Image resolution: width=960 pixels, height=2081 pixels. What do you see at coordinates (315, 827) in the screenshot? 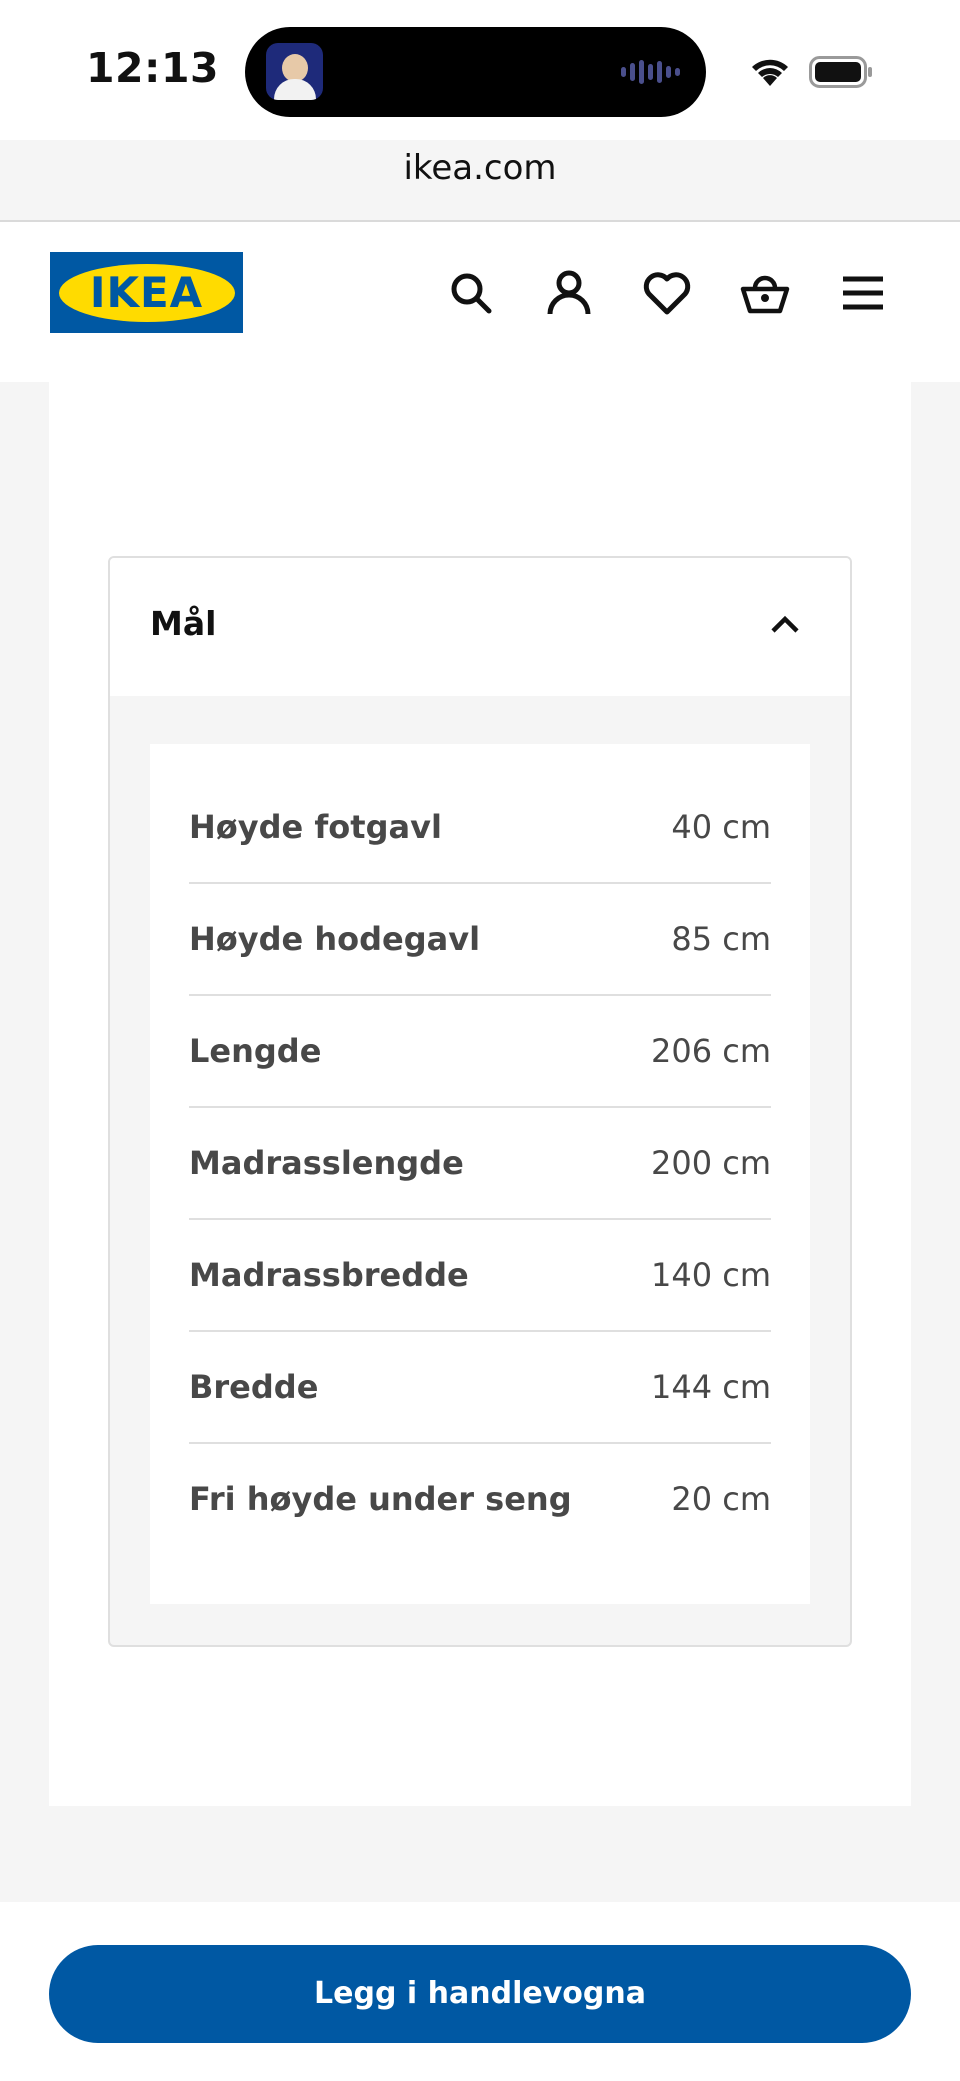
I see `dimension-label: Høyde fotgavl` at bounding box center [315, 827].